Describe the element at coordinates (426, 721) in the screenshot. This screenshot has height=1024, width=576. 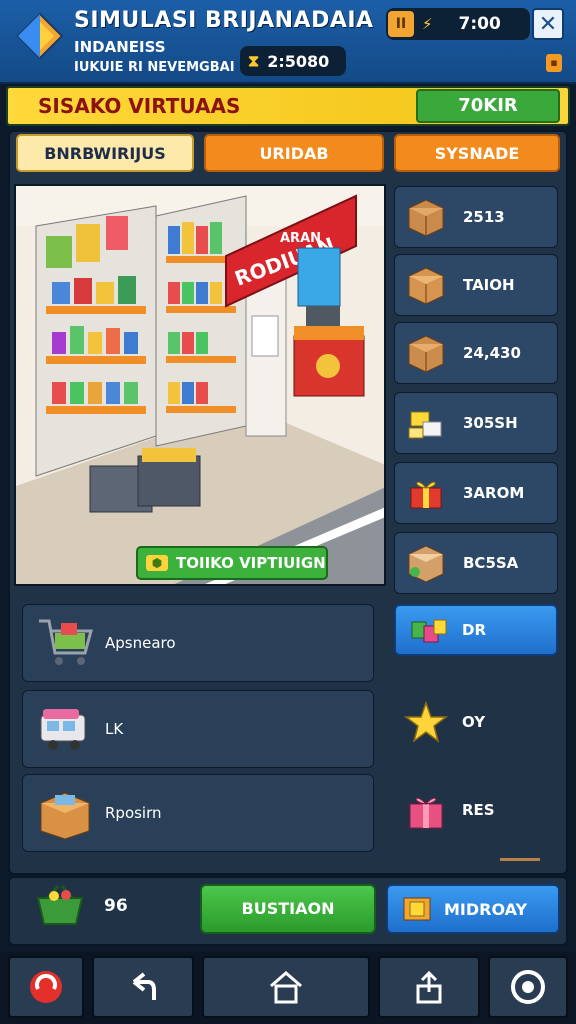
I see `star-icon` at that location.